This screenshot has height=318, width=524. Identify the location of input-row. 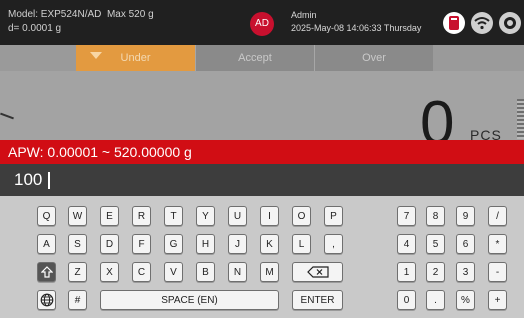
(262, 180).